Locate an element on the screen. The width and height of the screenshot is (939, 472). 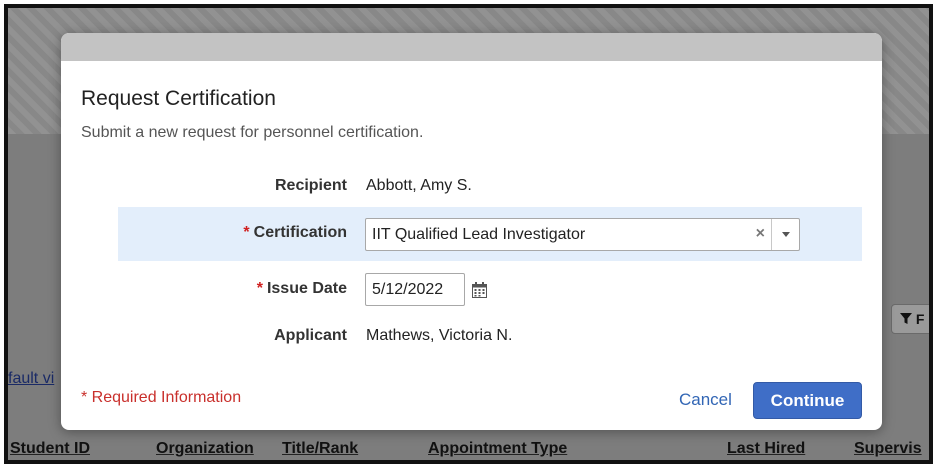
recipient-label: Recipient is located at coordinates (310, 185).